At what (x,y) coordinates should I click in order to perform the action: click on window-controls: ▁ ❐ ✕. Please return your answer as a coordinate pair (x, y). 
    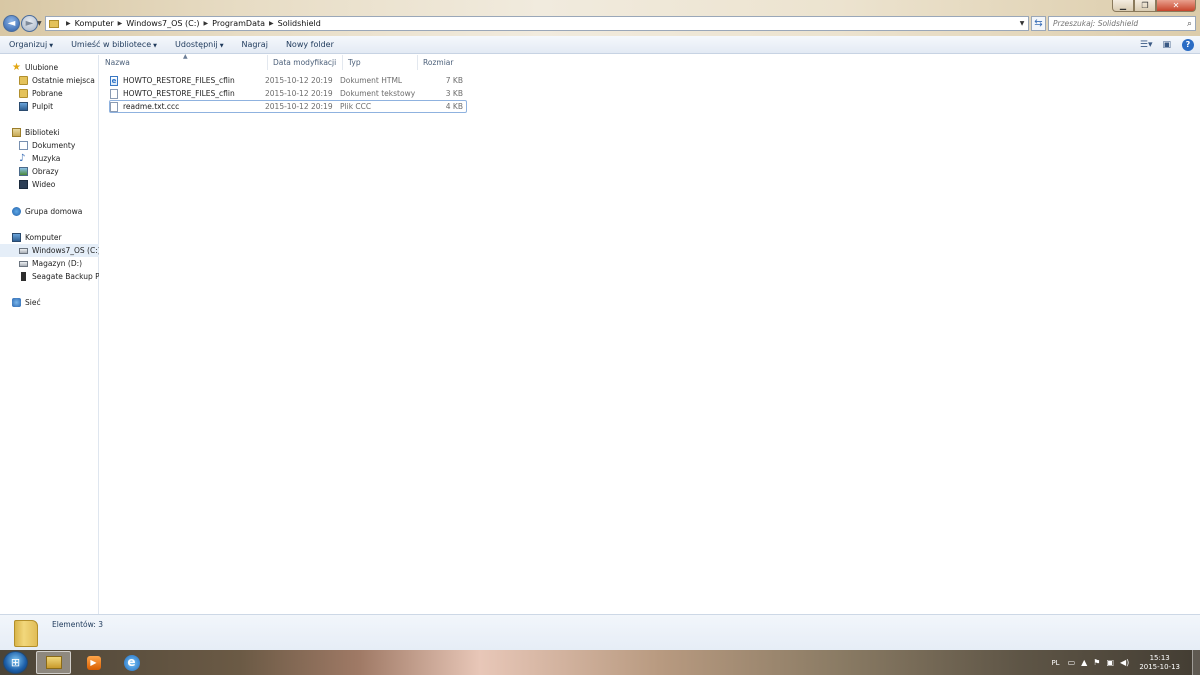
    Looking at the image, I should click on (1154, 6).